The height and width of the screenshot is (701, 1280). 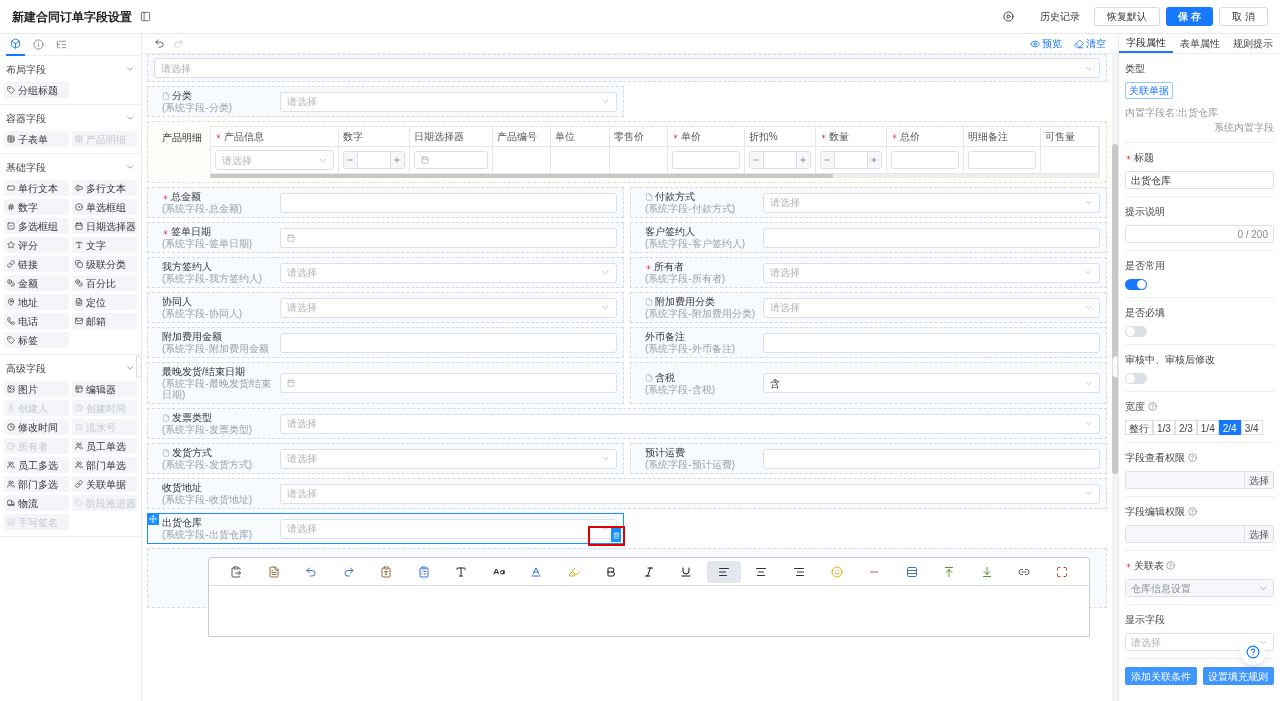 I want to click on collapse-right-handle, so click(x=1115, y=367).